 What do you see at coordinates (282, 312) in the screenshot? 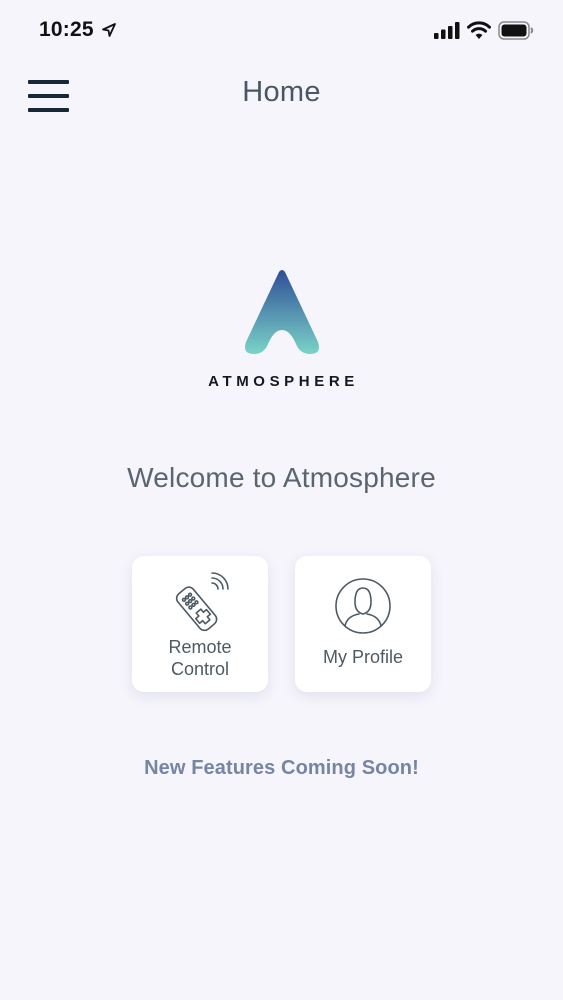
I see `atmosphere-logo-icon` at bounding box center [282, 312].